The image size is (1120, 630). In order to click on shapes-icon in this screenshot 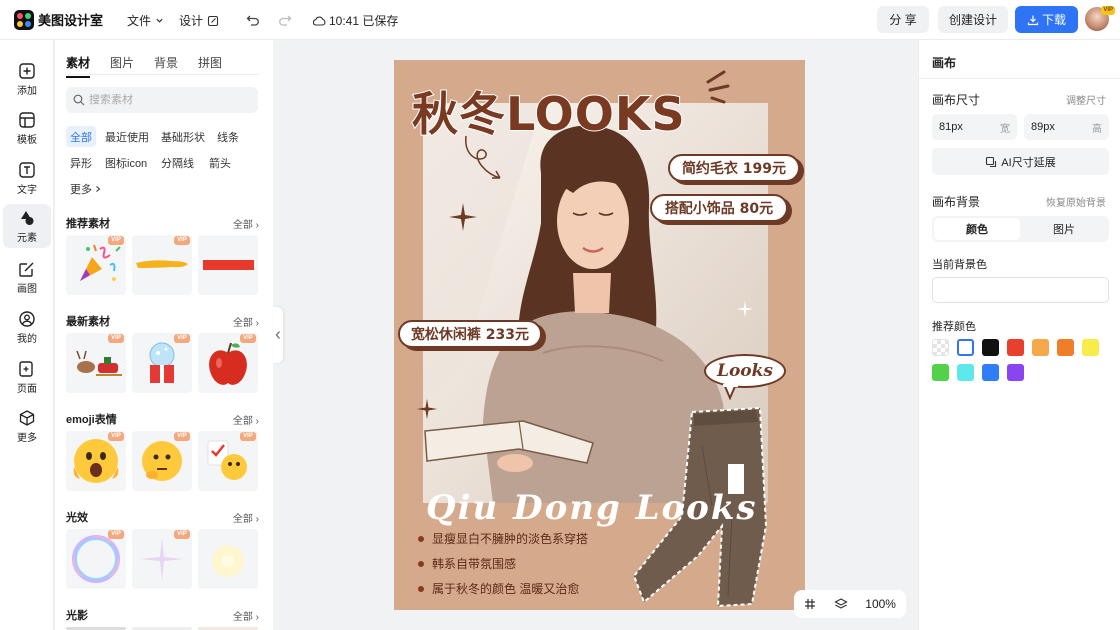, I will do `click(27, 217)`.